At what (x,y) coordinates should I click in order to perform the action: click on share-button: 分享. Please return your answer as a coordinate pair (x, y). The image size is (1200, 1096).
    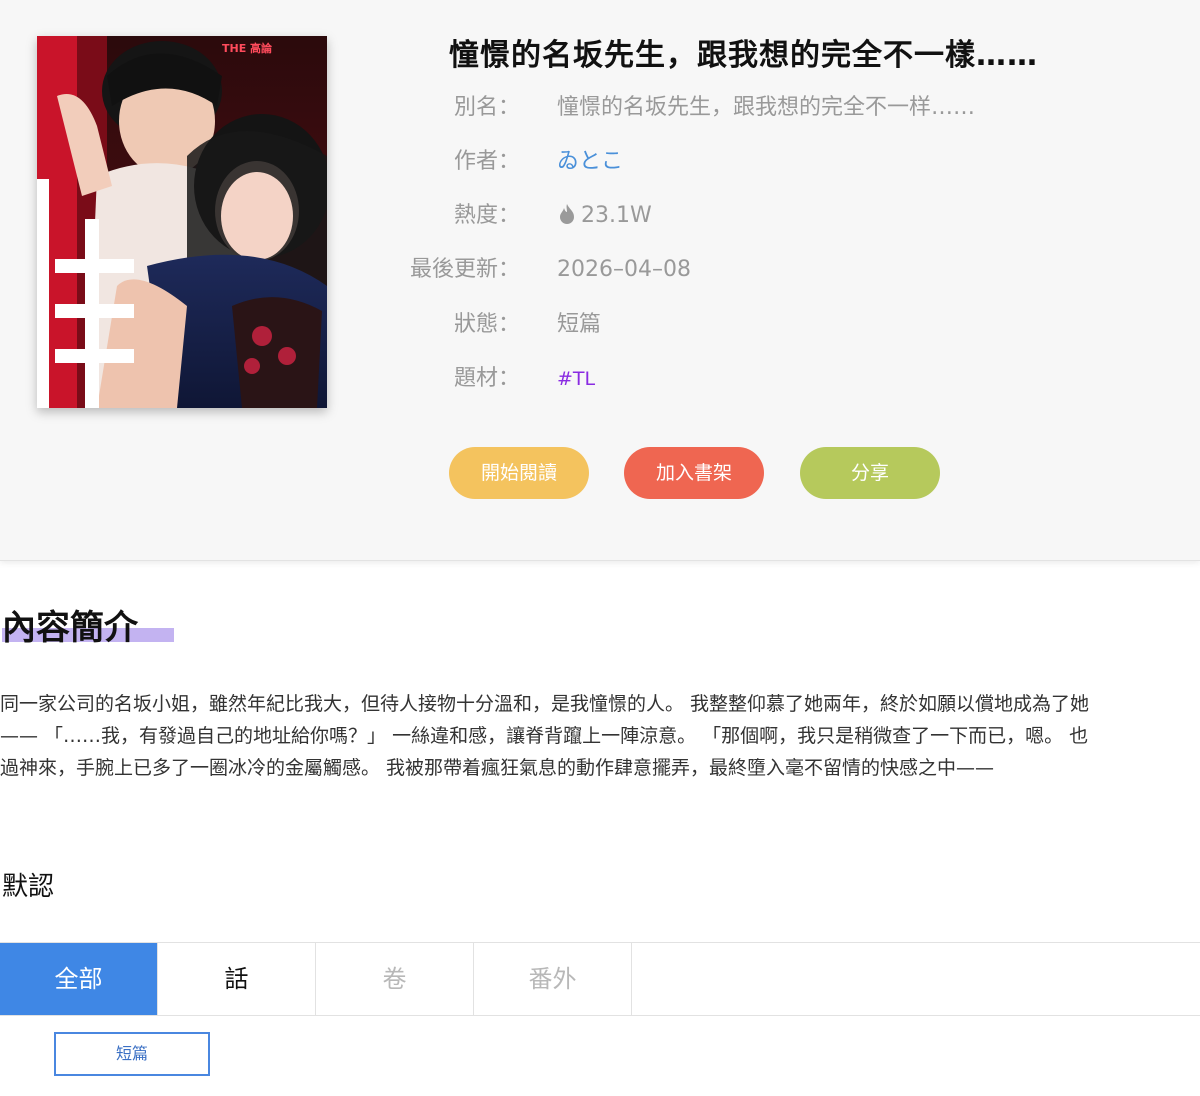
    Looking at the image, I should click on (870, 473).